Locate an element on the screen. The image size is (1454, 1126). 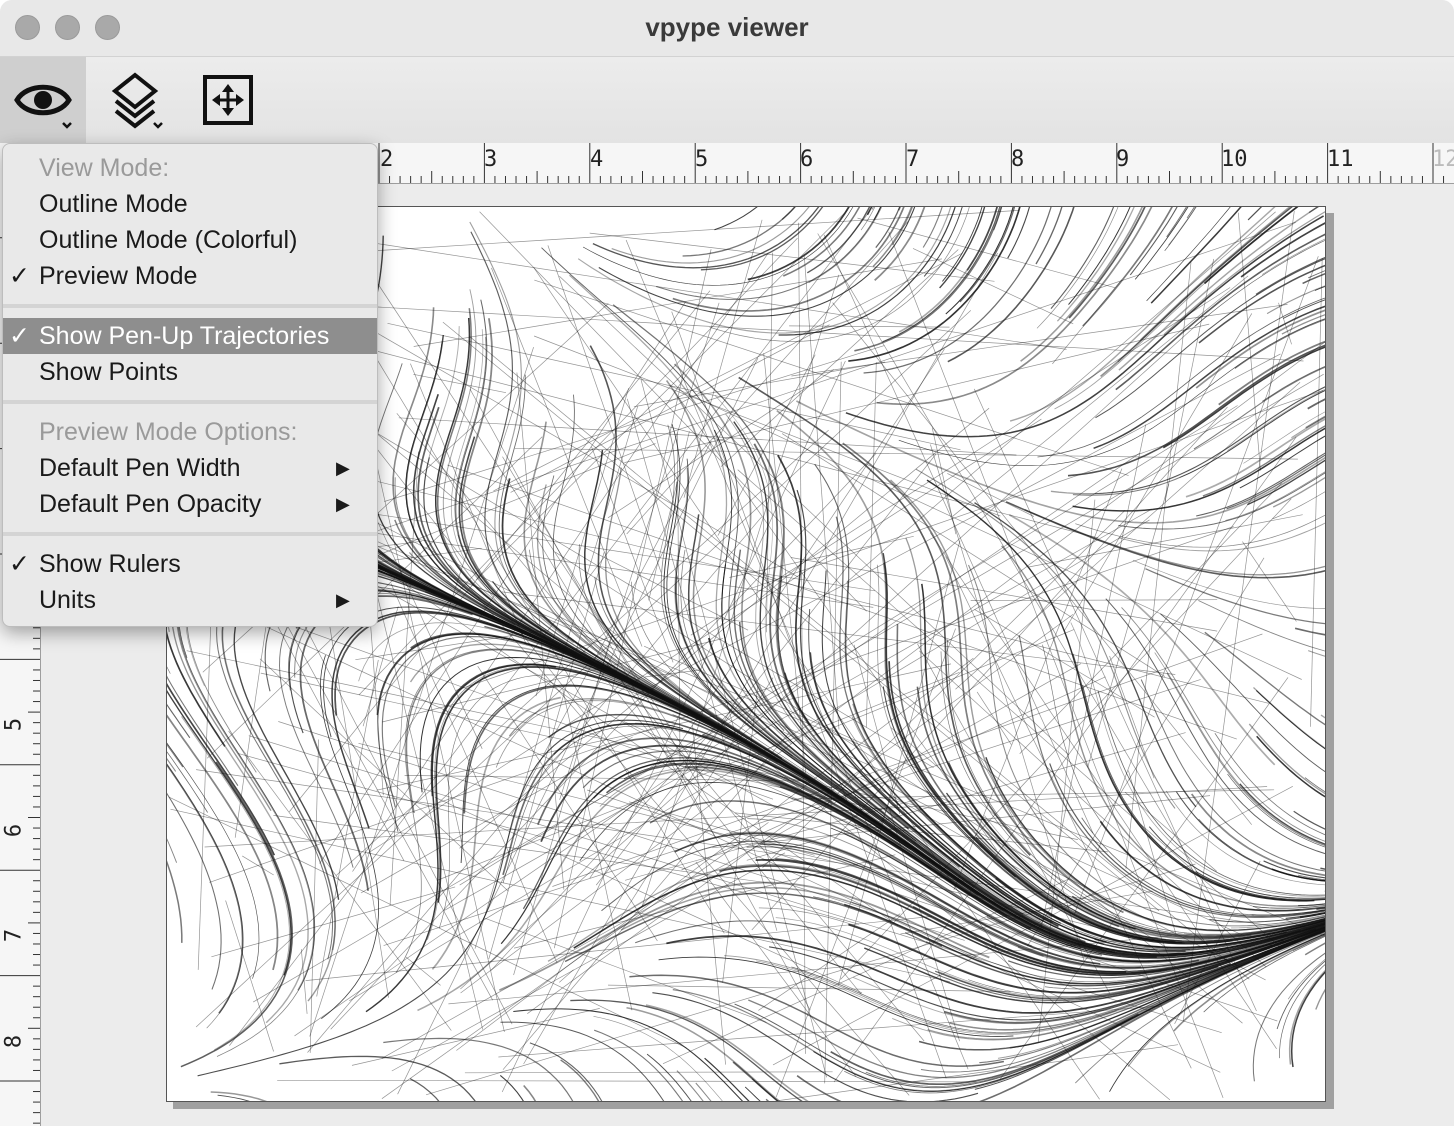
vruler-label-7: 7 is located at coordinates (14, 935).